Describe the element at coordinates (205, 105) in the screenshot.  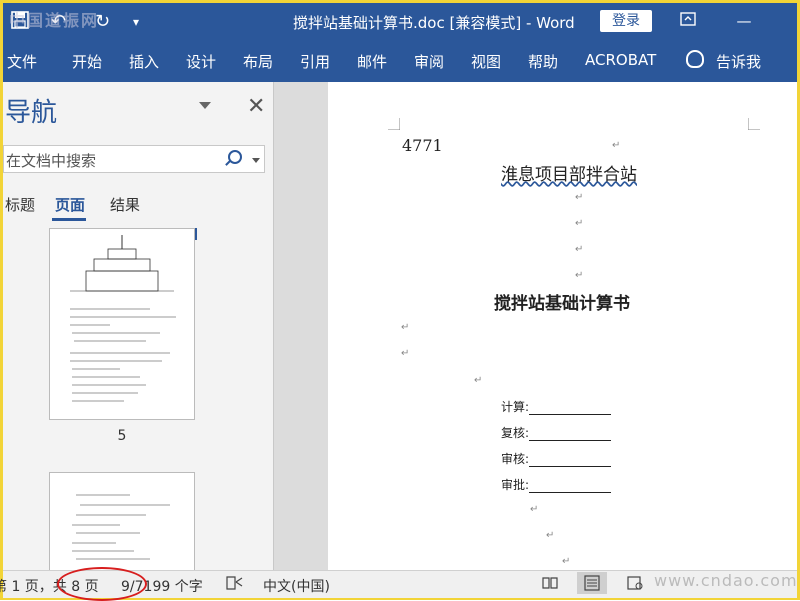
I see `pane-options-icon` at that location.